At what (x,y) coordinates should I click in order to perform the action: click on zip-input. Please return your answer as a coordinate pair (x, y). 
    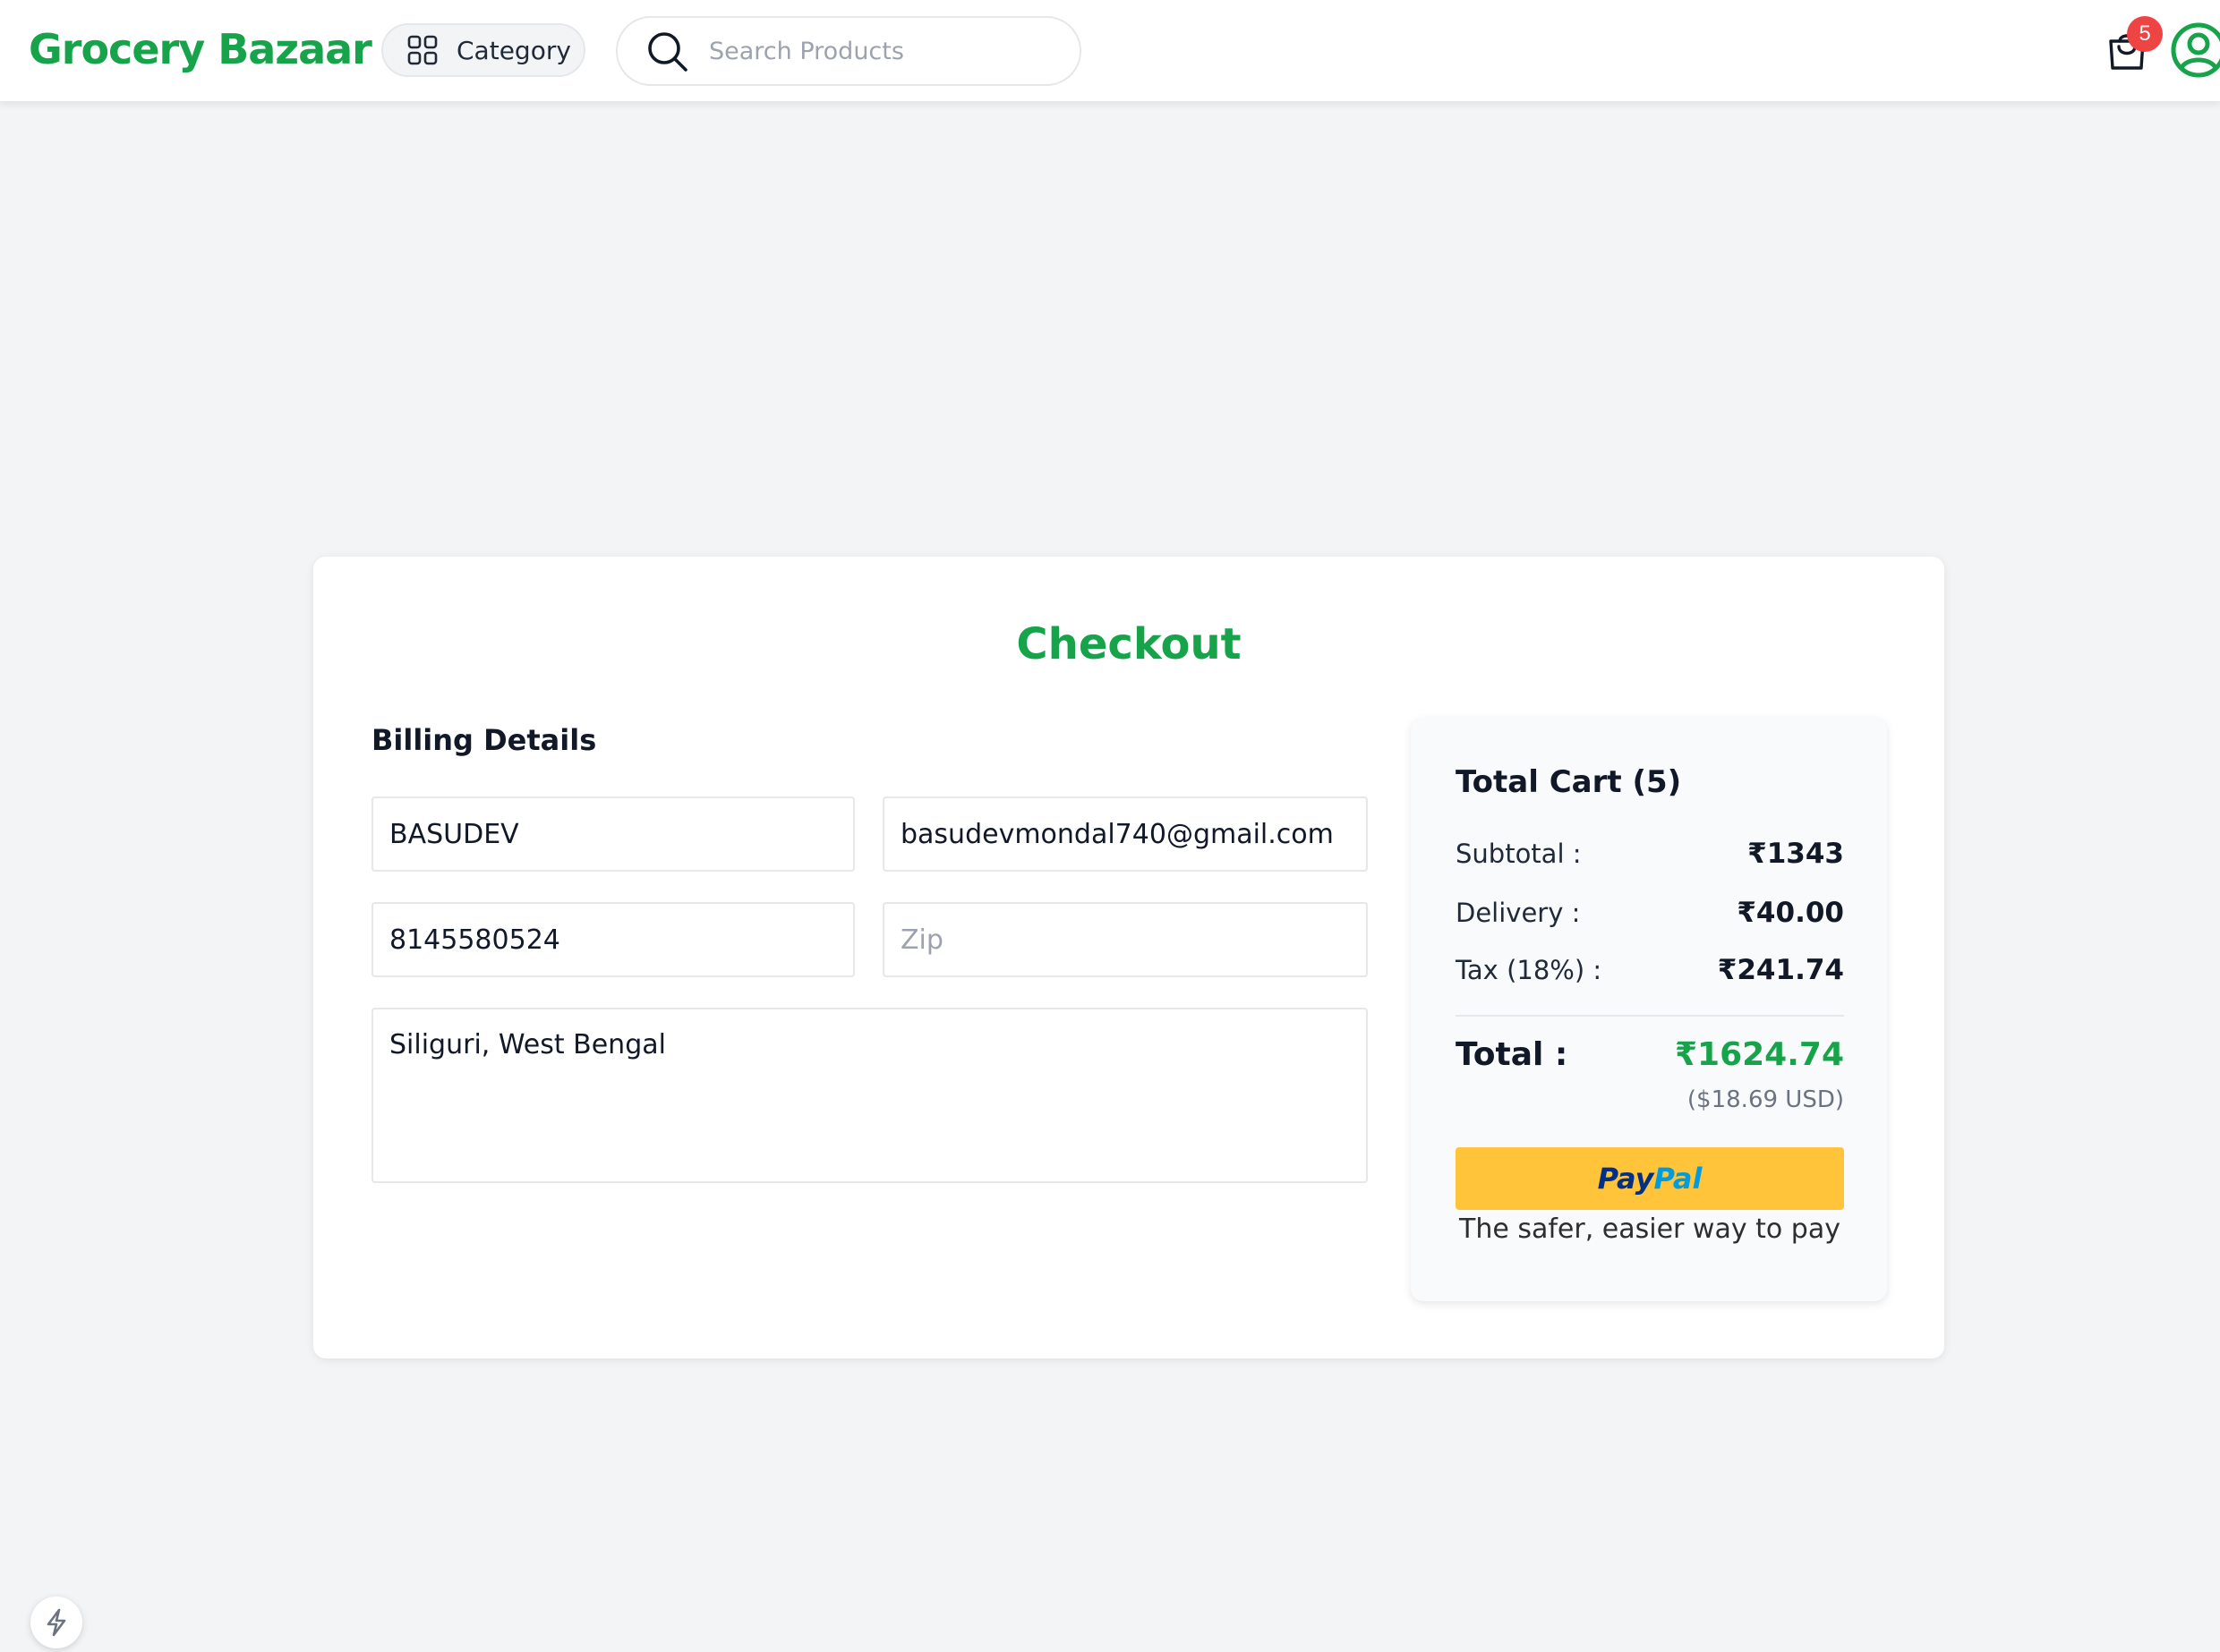
    Looking at the image, I should click on (1125, 940).